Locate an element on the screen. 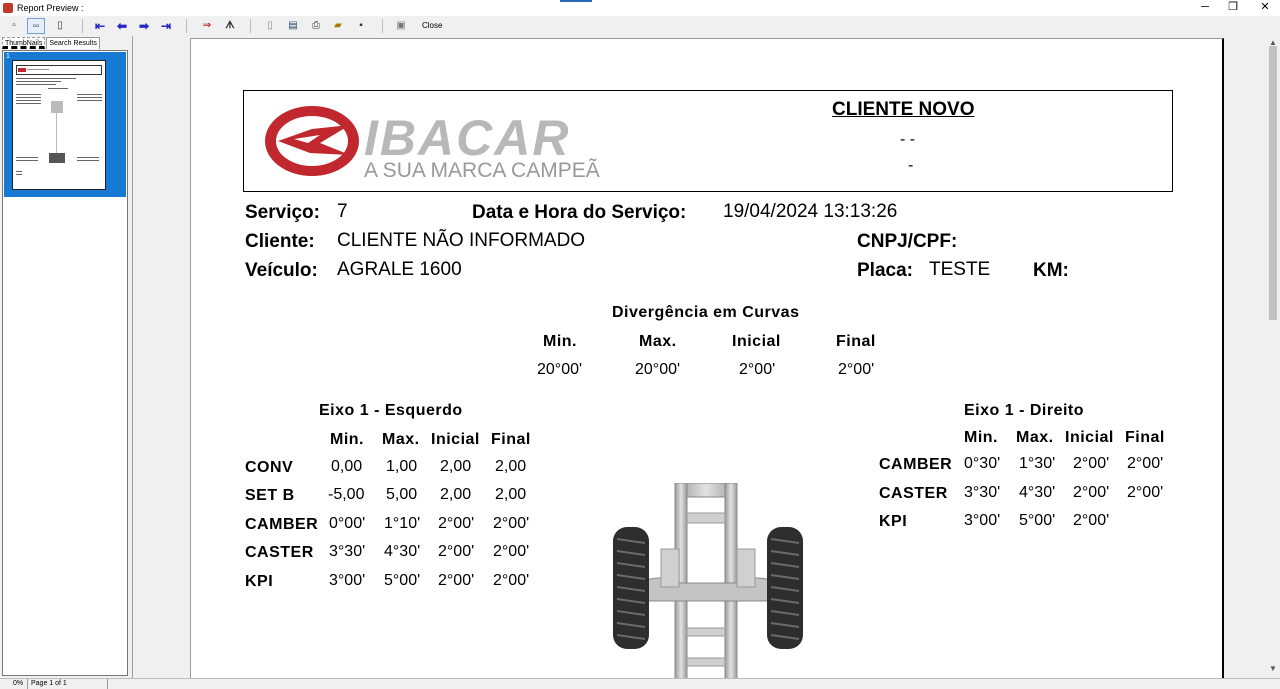 The height and width of the screenshot is (689, 1280). thumbnail-page-1: 1 is located at coordinates (65, 124).